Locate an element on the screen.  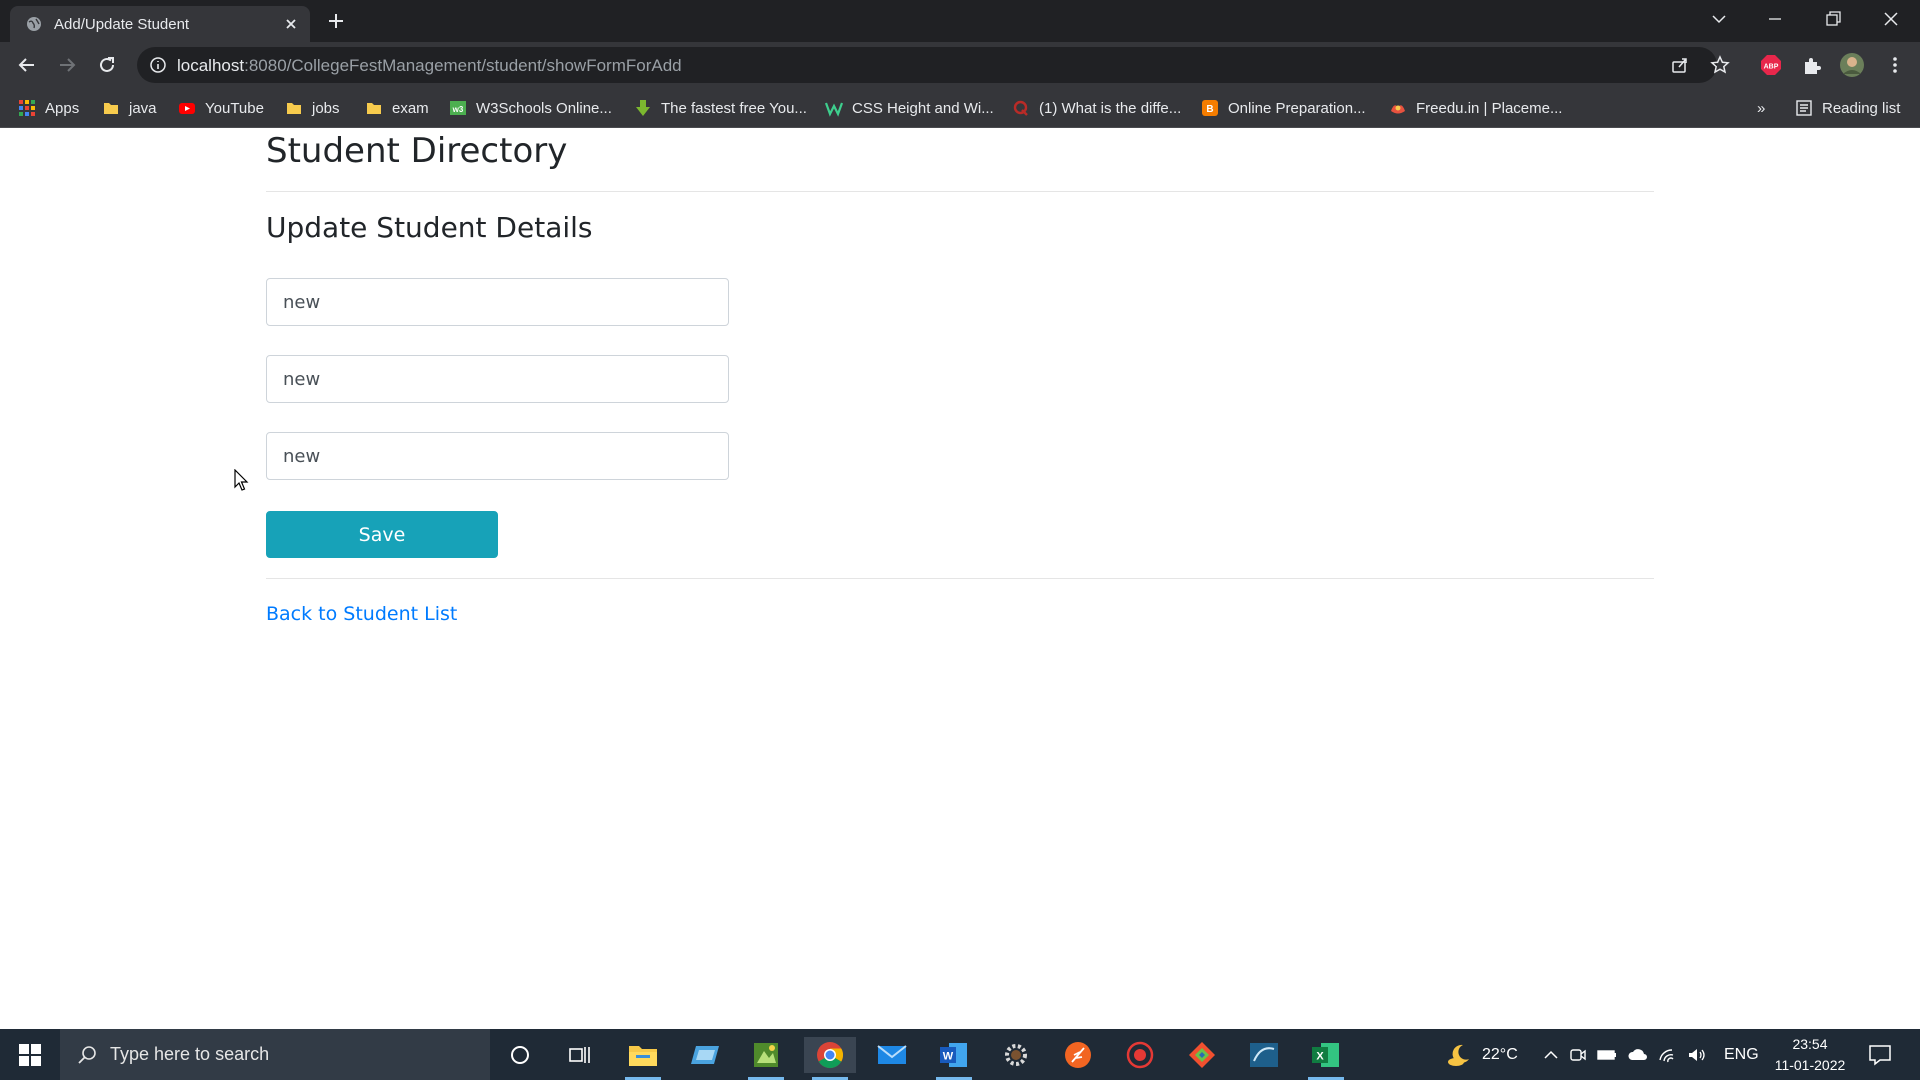
browser-tab: Add/Update Student is located at coordinates (160, 24).